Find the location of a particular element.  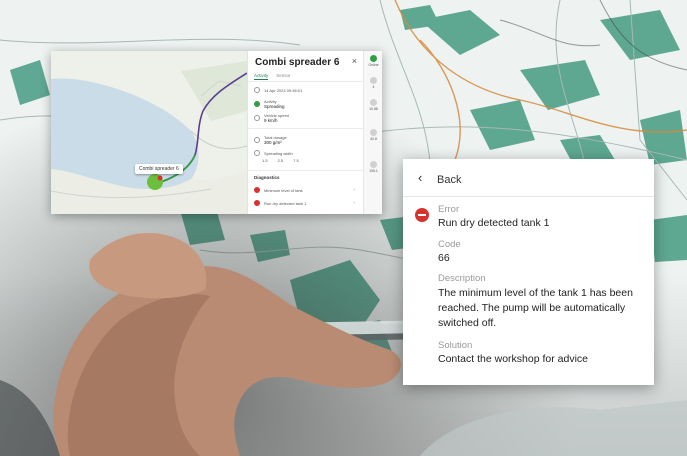

vehicle-marker-label: Combi spreader 6 is located at coordinates (159, 169).